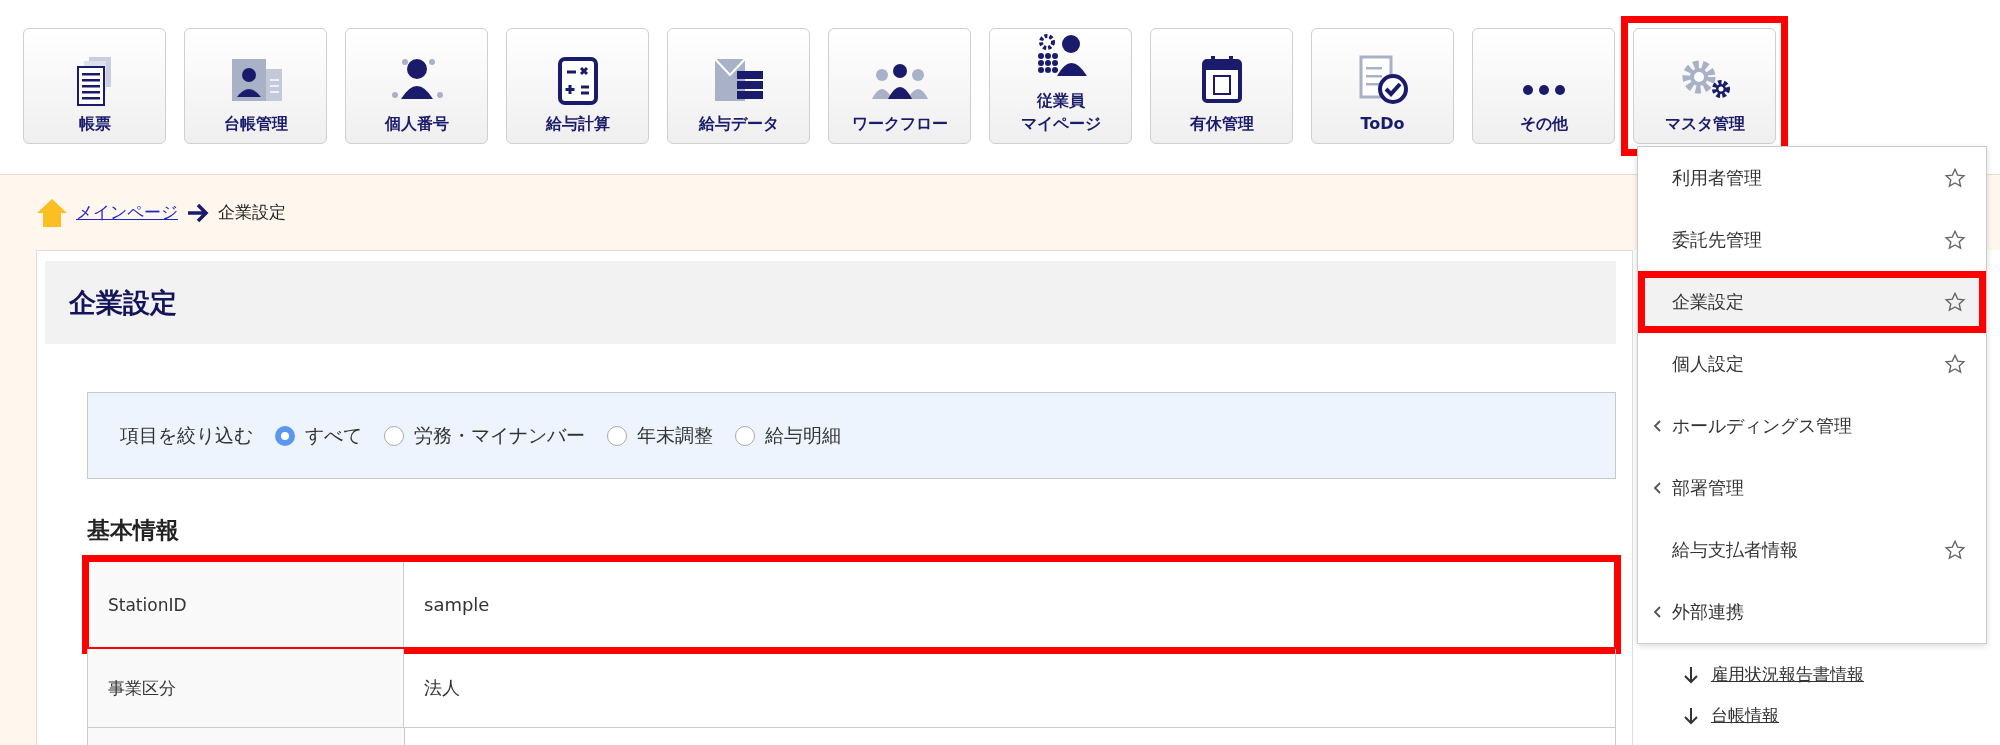  What do you see at coordinates (127, 212) in the screenshot?
I see `breadcrumb-link: メインページ` at bounding box center [127, 212].